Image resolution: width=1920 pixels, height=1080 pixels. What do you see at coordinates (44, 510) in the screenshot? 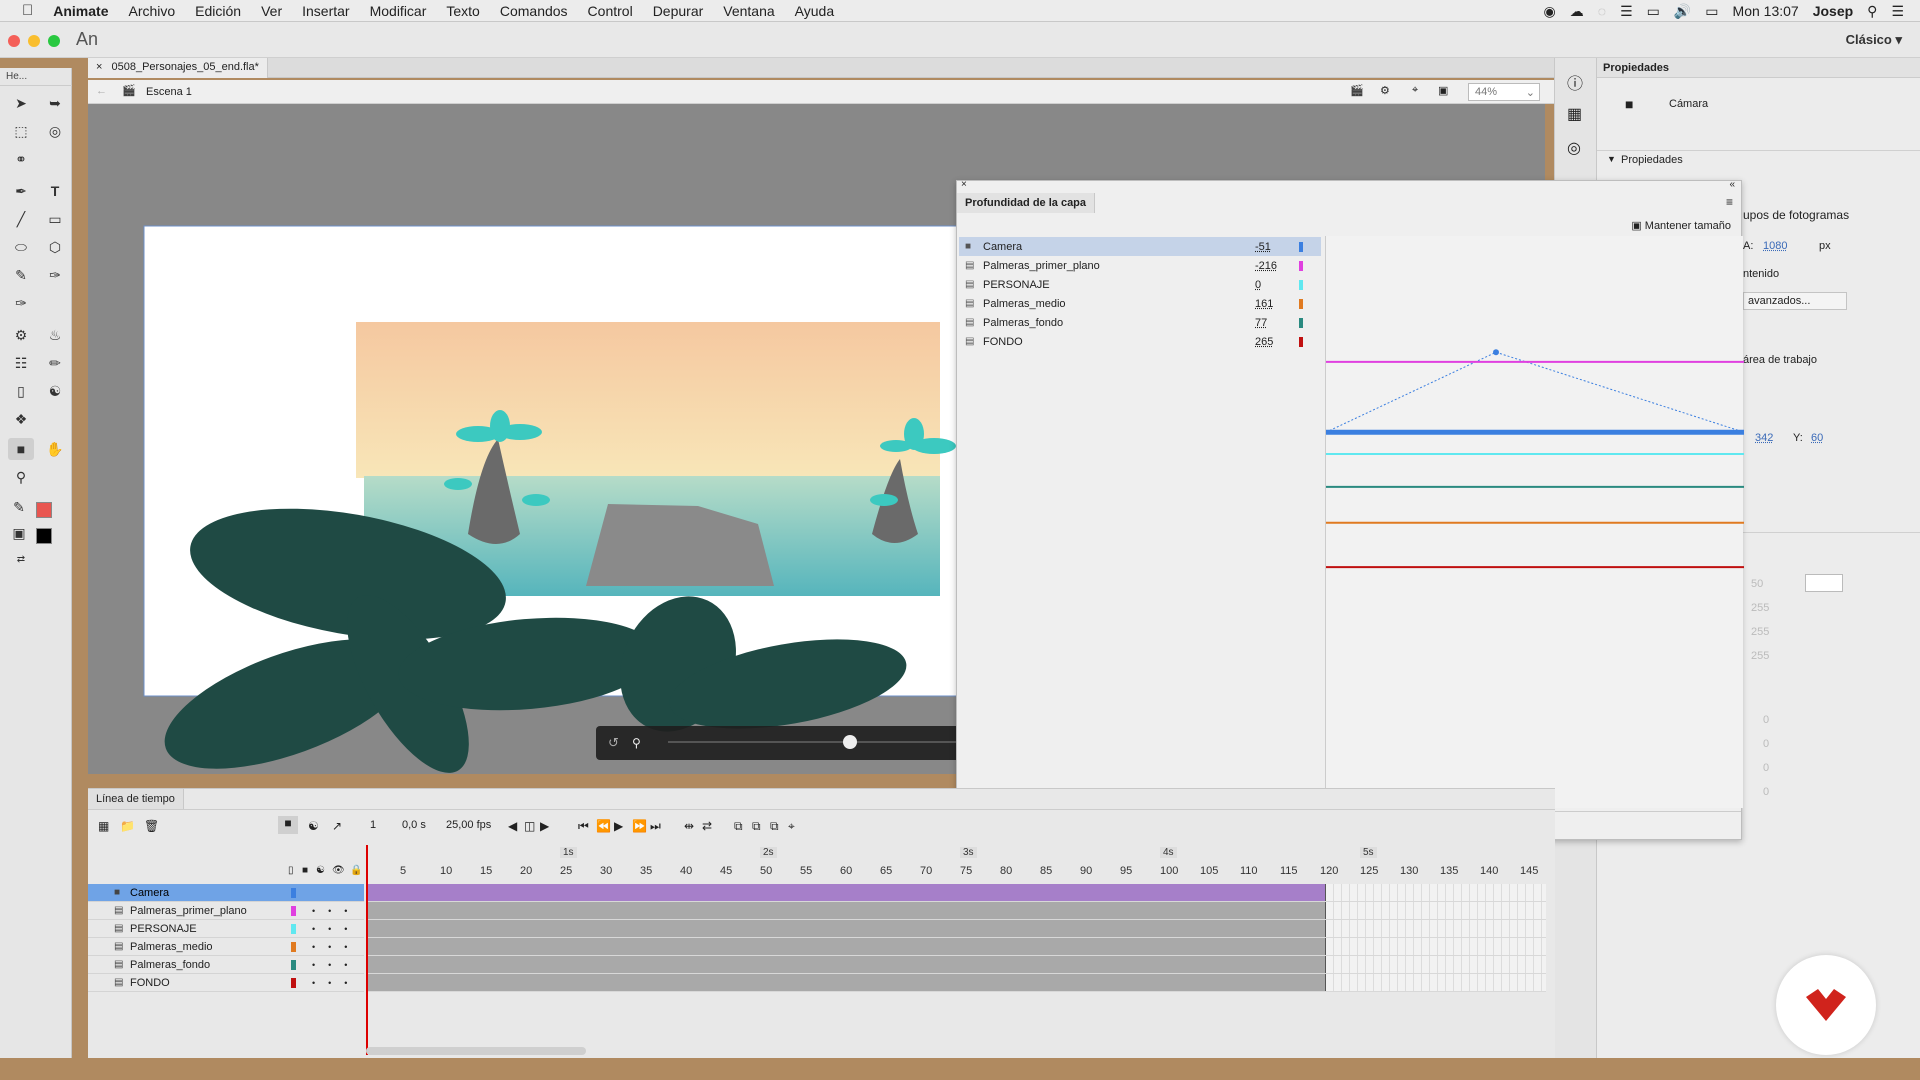
I see `stroke-color-swatch` at bounding box center [44, 510].